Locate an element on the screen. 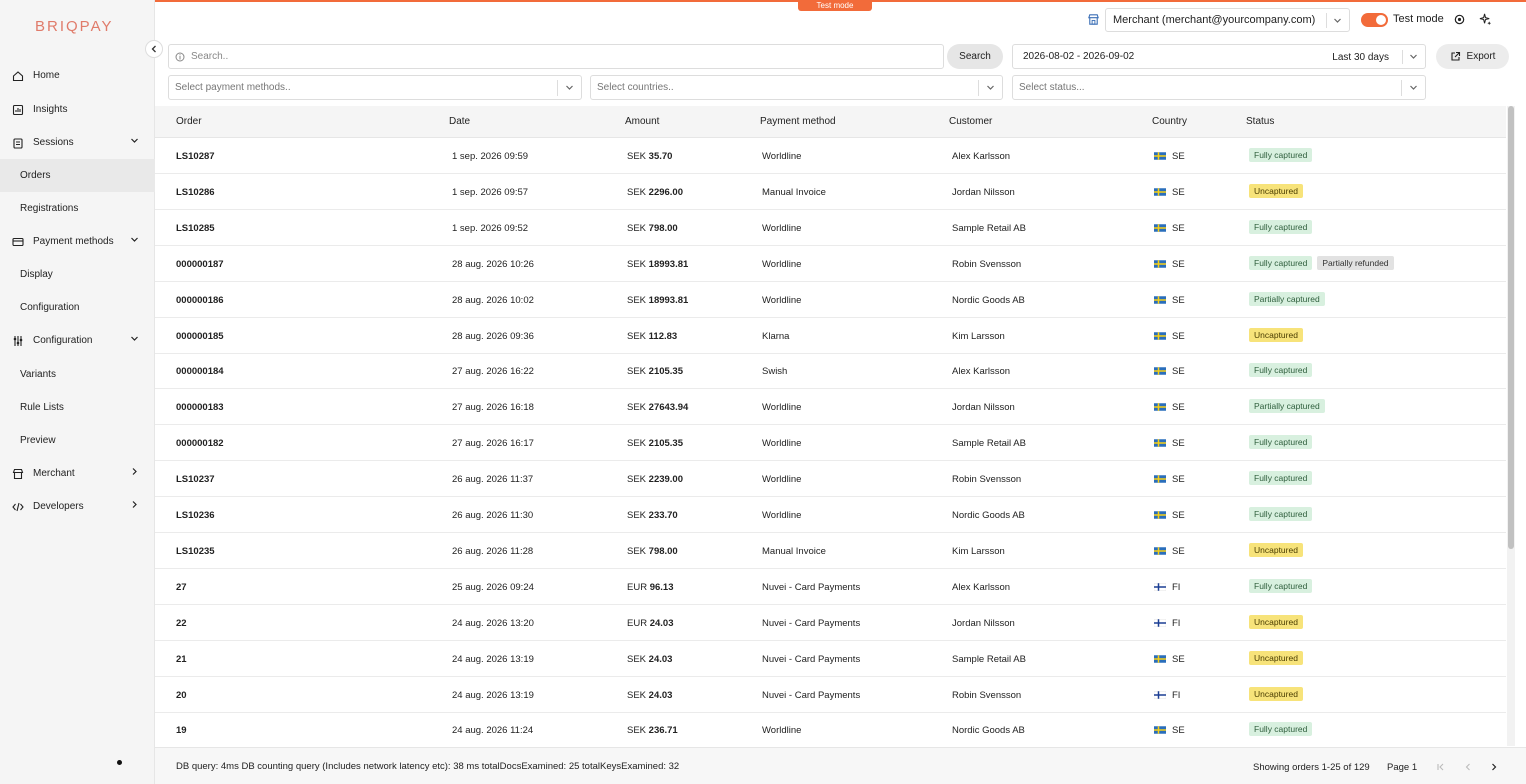  sidebar-item-merchant: Merchant is located at coordinates (77, 473).